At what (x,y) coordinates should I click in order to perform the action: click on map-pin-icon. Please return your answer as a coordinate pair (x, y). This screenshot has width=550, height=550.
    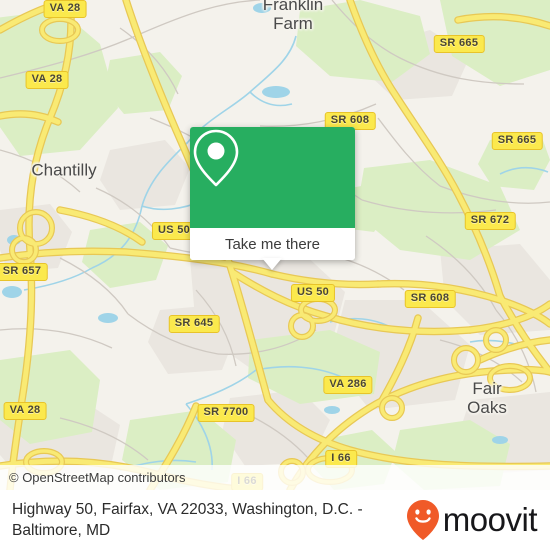
    Looking at the image, I should click on (216, 158).